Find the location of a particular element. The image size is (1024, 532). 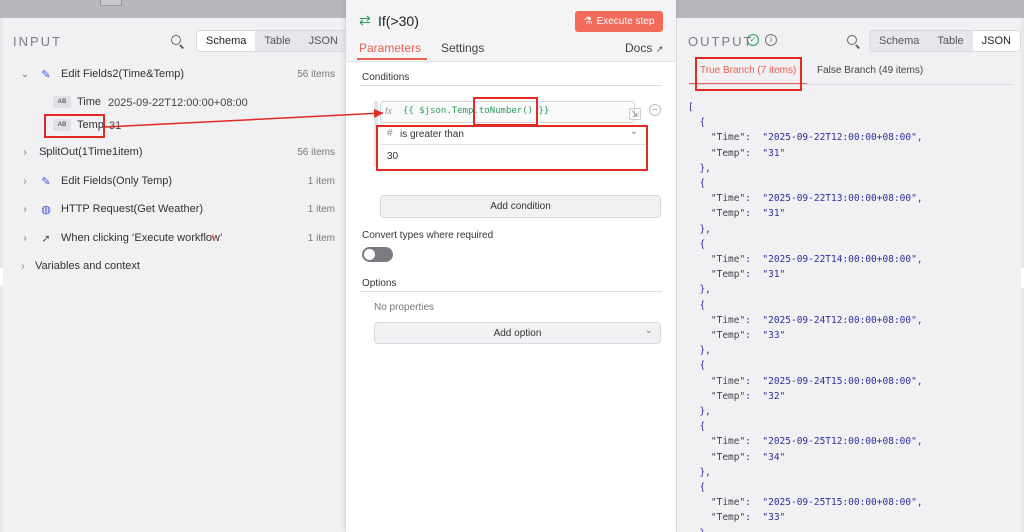

node-count: 1 item is located at coordinates (321, 181).